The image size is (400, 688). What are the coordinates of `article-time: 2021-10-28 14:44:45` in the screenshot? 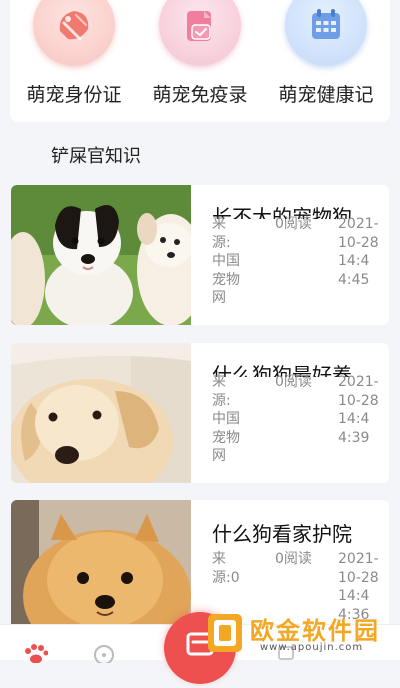 It's located at (358, 252).